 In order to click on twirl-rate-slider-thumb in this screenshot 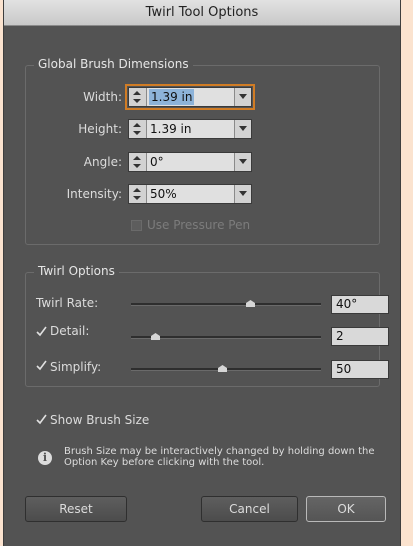, I will do `click(251, 303)`.